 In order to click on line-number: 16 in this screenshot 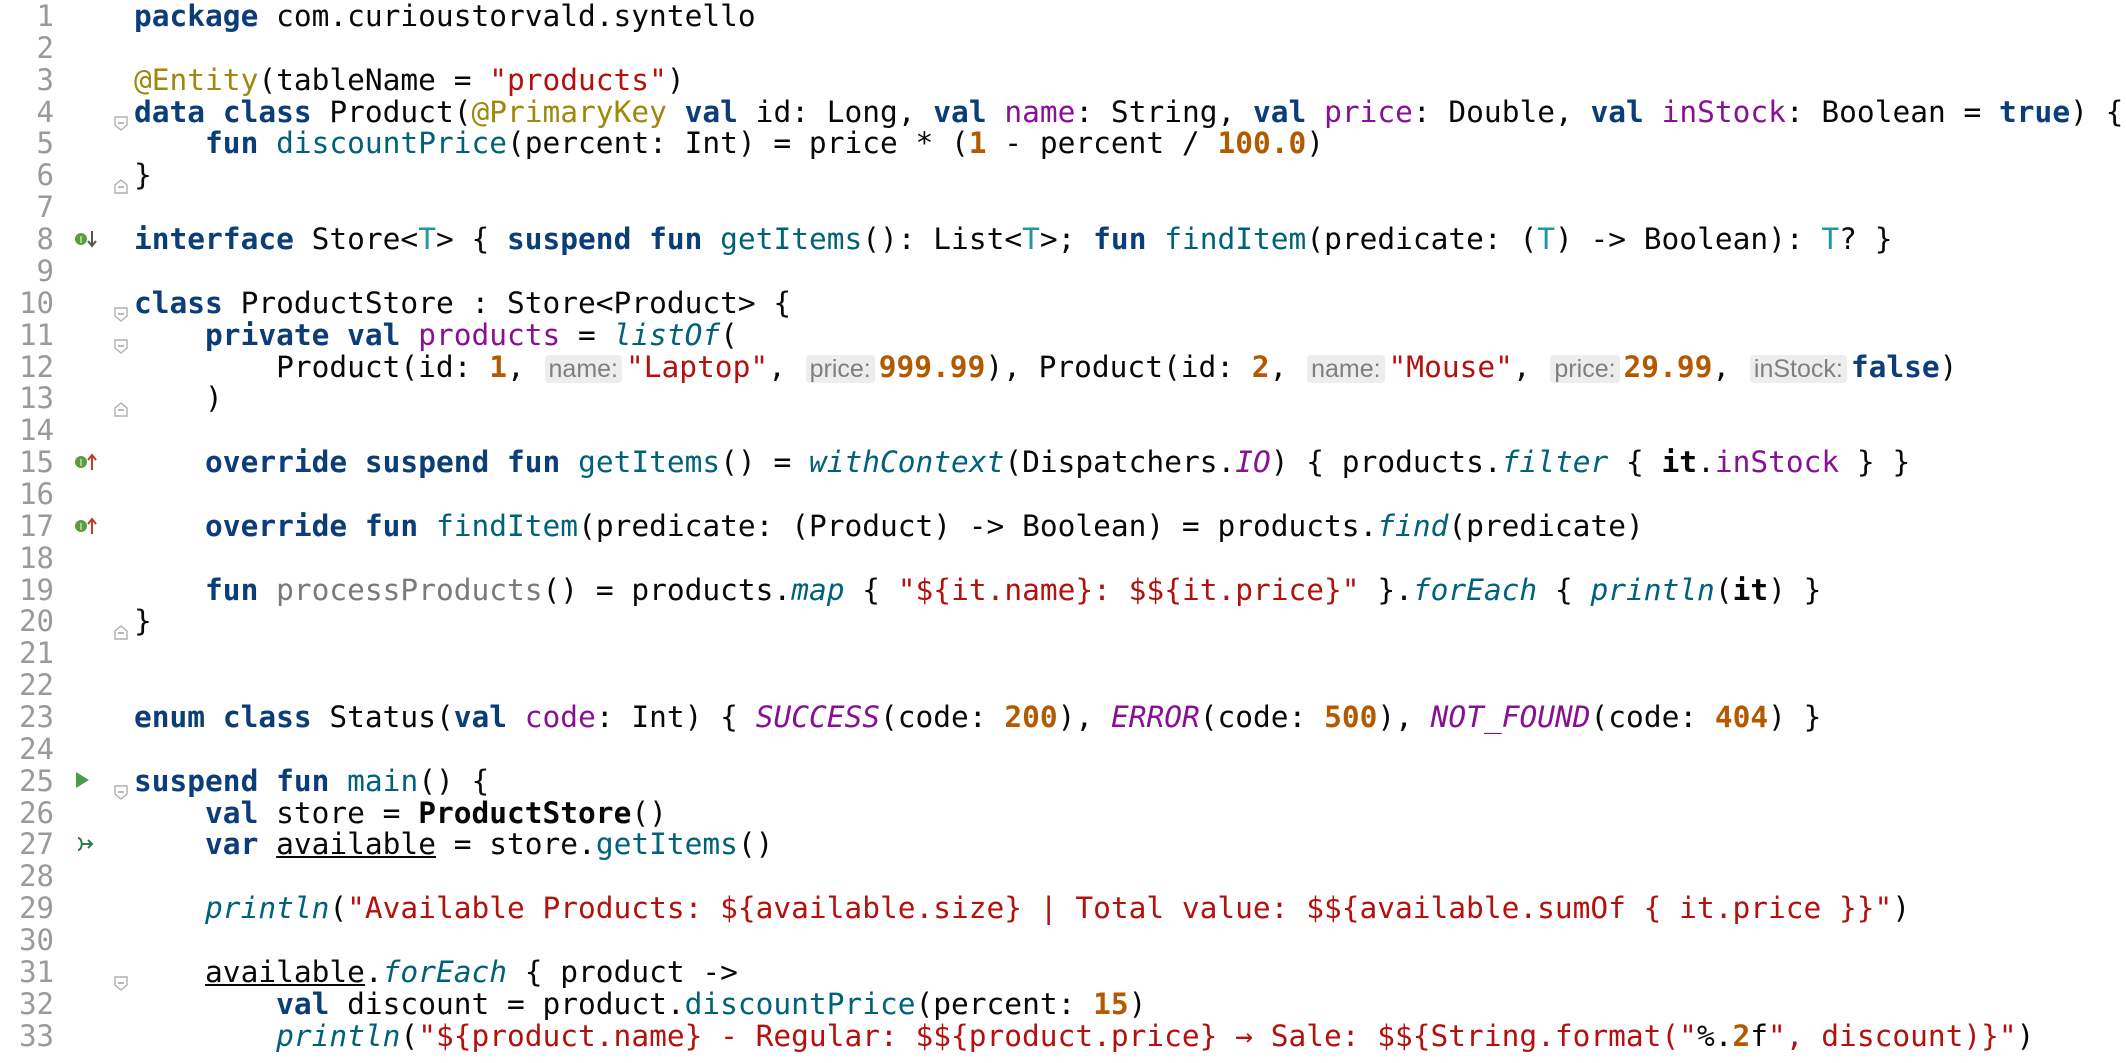, I will do `click(27, 494)`.